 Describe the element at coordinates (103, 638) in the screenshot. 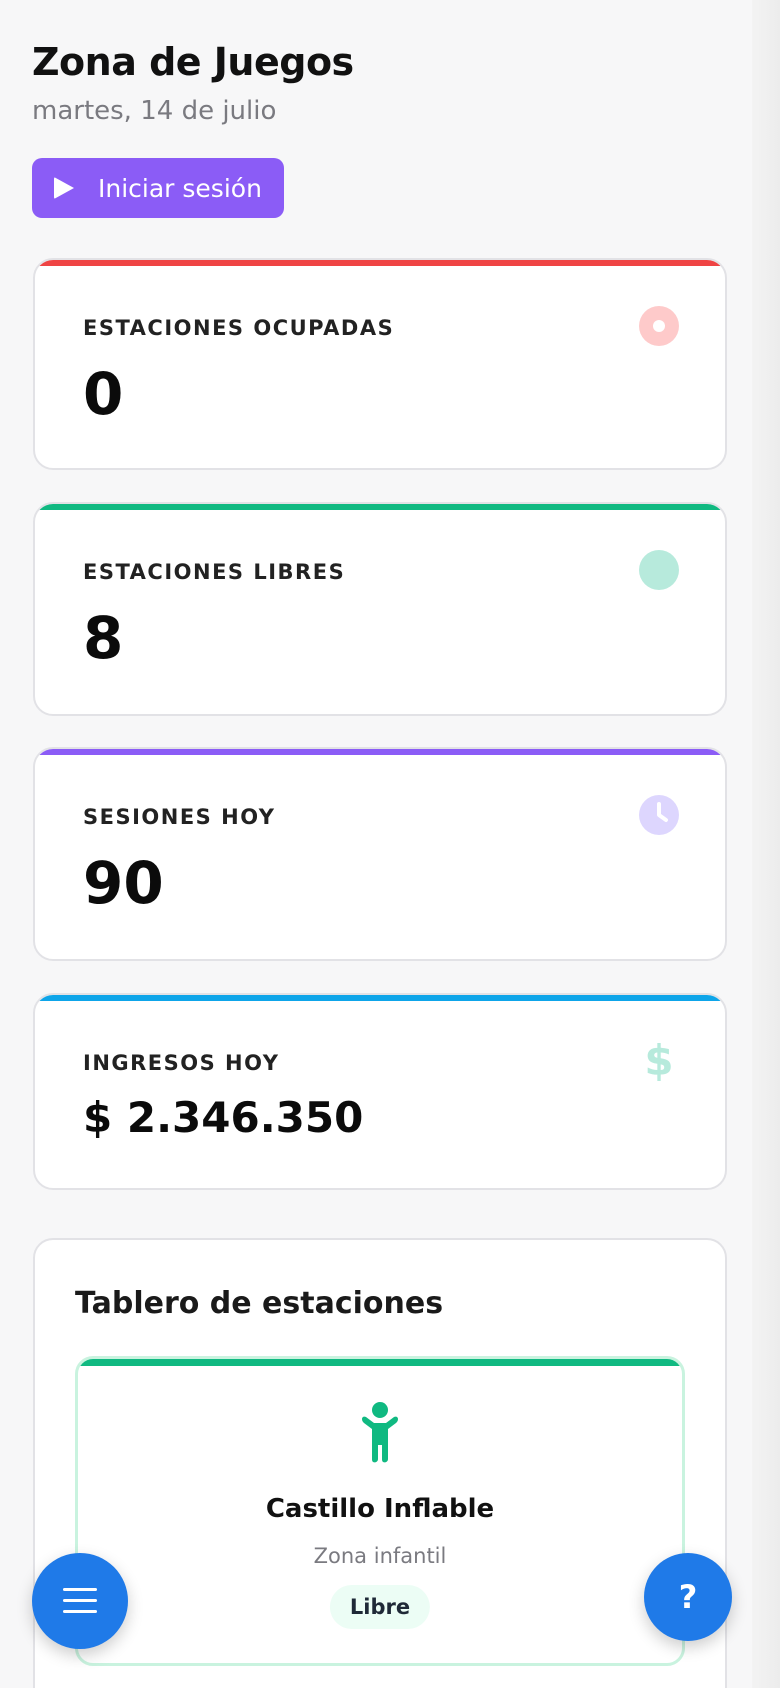

I see `stat-value: 8` at that location.